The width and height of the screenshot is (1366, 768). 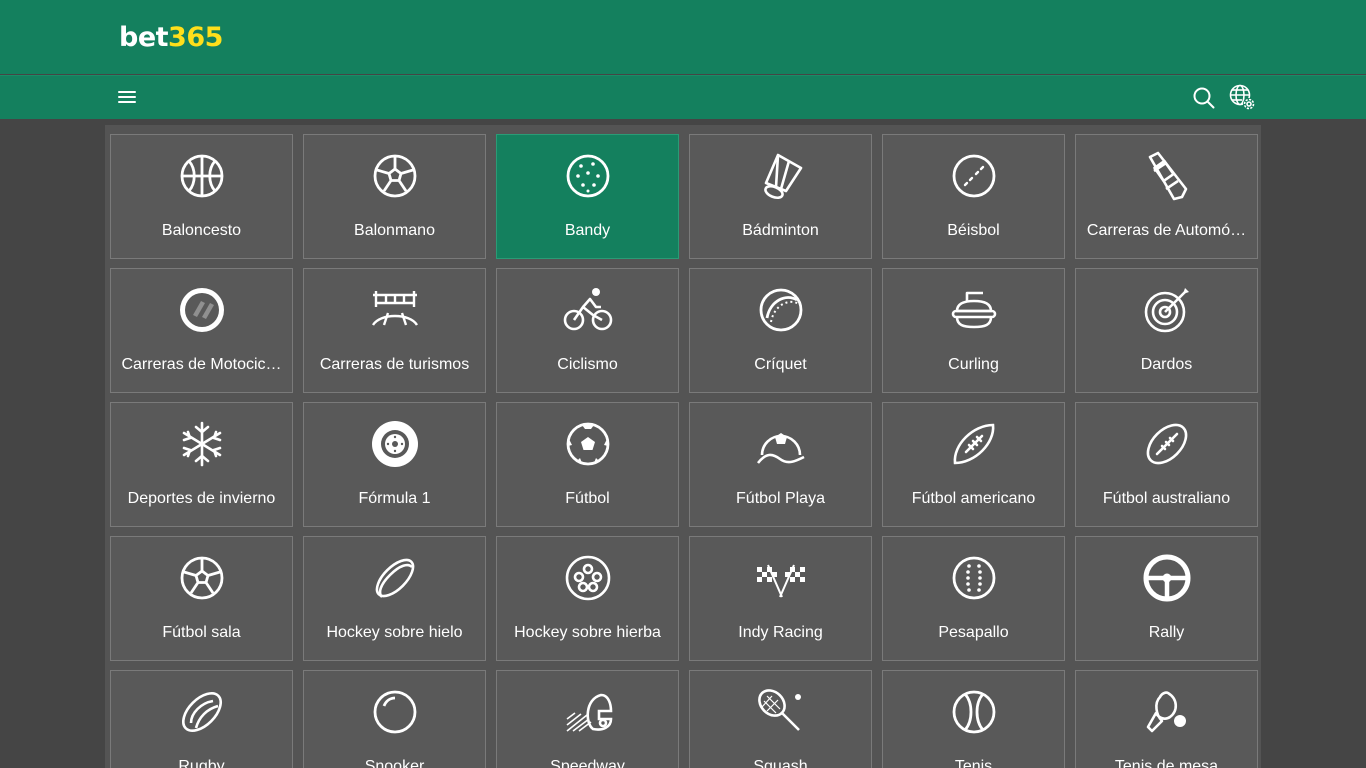 What do you see at coordinates (973, 632) in the screenshot?
I see `sport-label: Pesapallo` at bounding box center [973, 632].